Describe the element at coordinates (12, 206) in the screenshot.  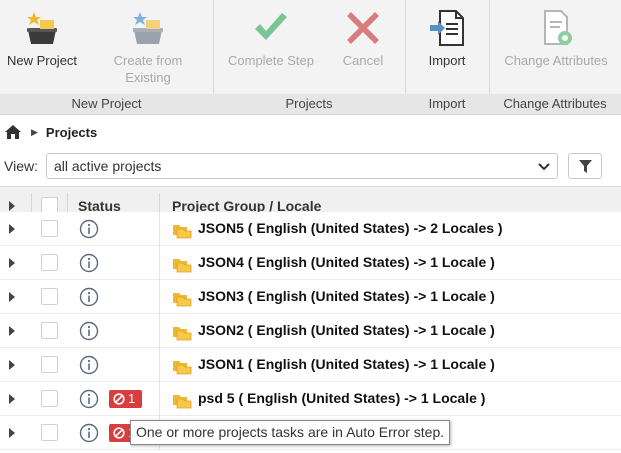
I see `expand-all-icon` at that location.